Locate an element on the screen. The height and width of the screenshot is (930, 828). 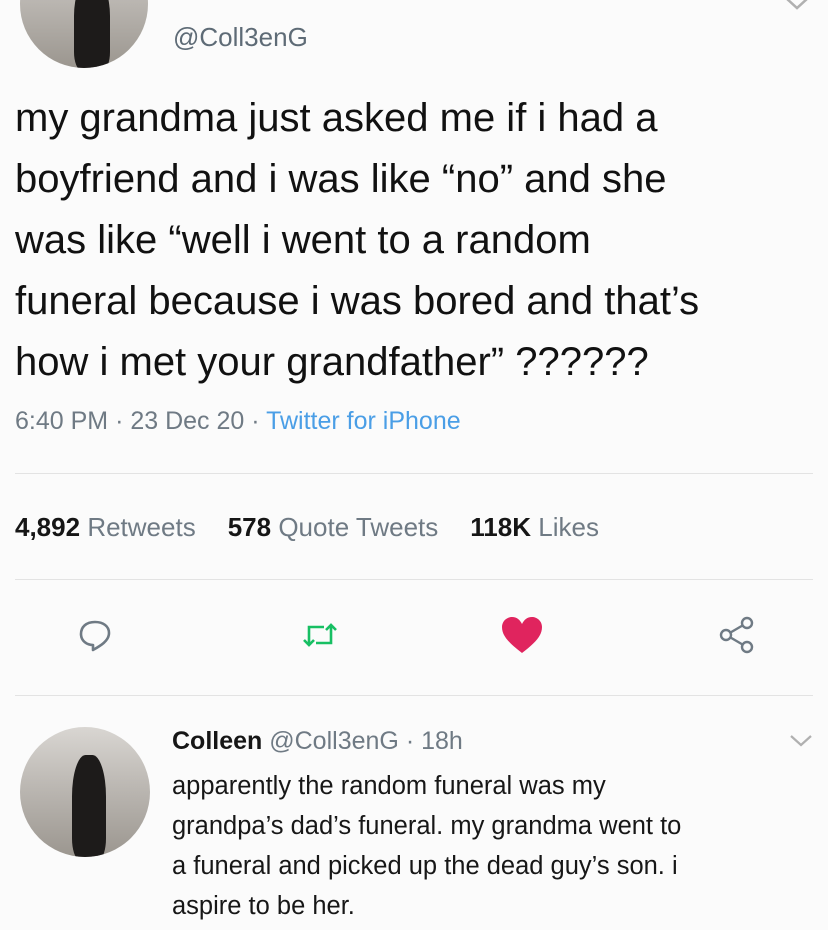
retweet-button is located at coordinates (320, 635).